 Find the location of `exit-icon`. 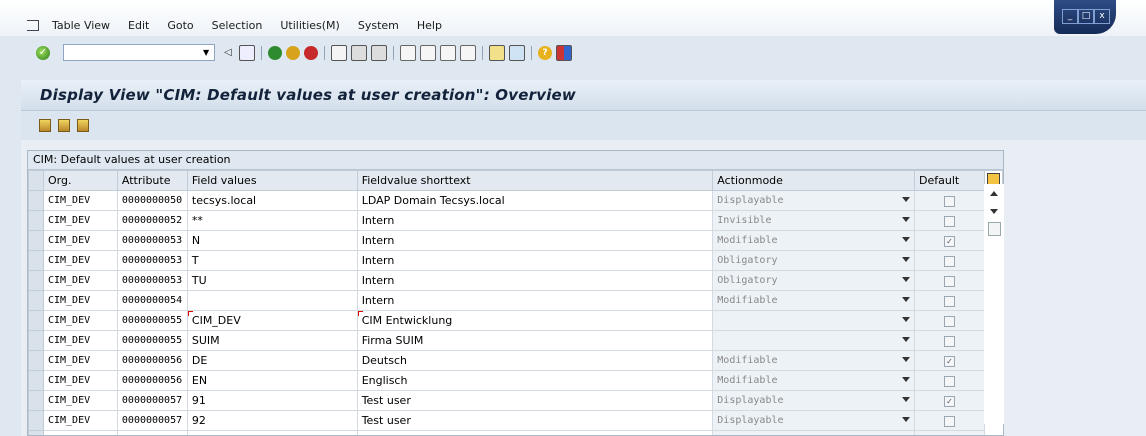

exit-icon is located at coordinates (293, 53).